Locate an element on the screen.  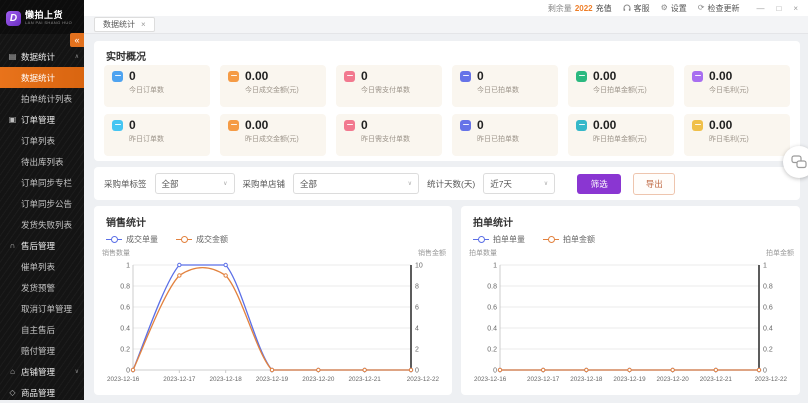
sidebar-item: 订单列表 is located at coordinates (42, 140).